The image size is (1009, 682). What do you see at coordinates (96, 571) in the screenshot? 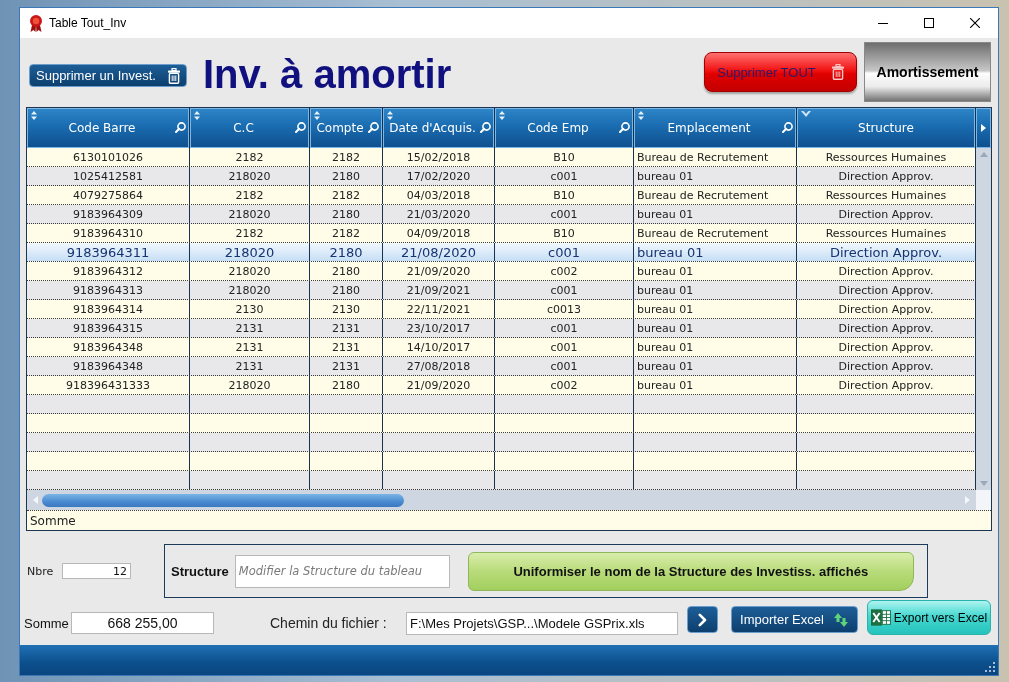
I see `count-field: 12` at bounding box center [96, 571].